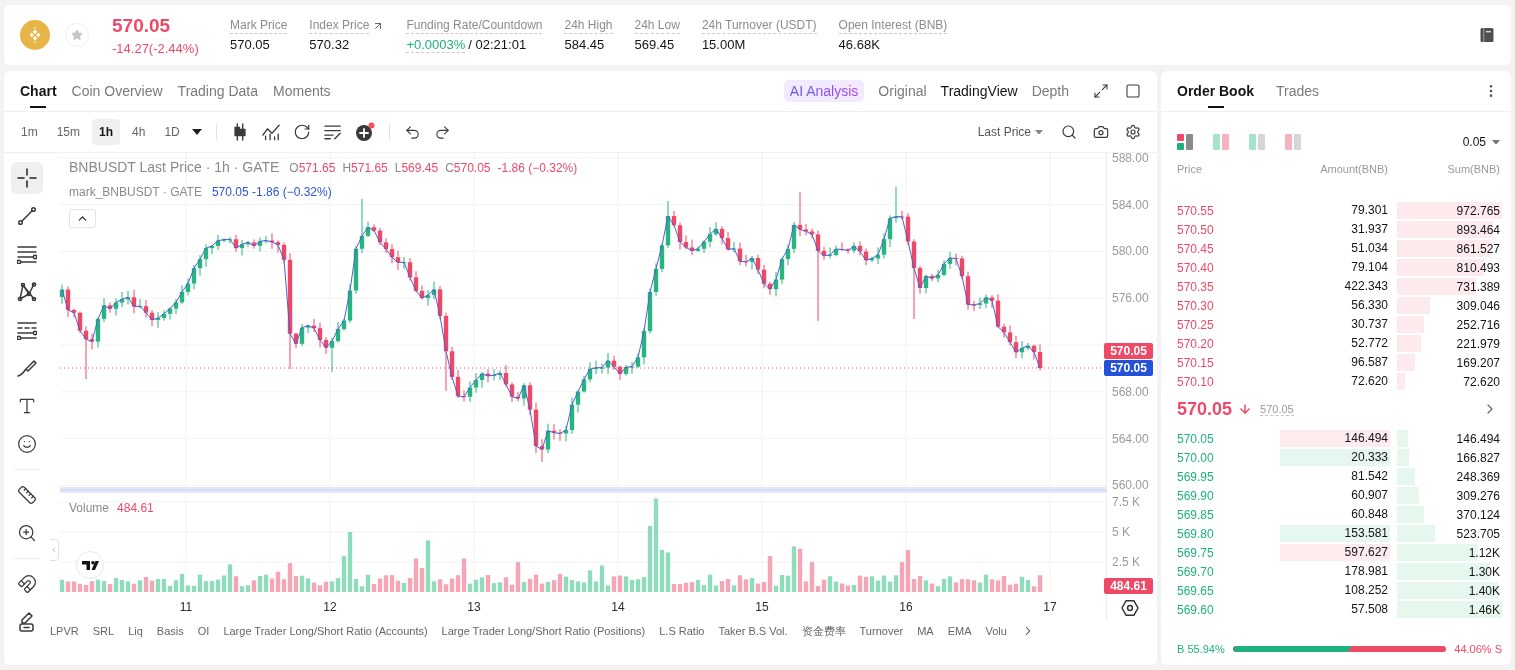  Describe the element at coordinates (1225, 590) in the screenshot. I see `order-price: 569.65` at that location.